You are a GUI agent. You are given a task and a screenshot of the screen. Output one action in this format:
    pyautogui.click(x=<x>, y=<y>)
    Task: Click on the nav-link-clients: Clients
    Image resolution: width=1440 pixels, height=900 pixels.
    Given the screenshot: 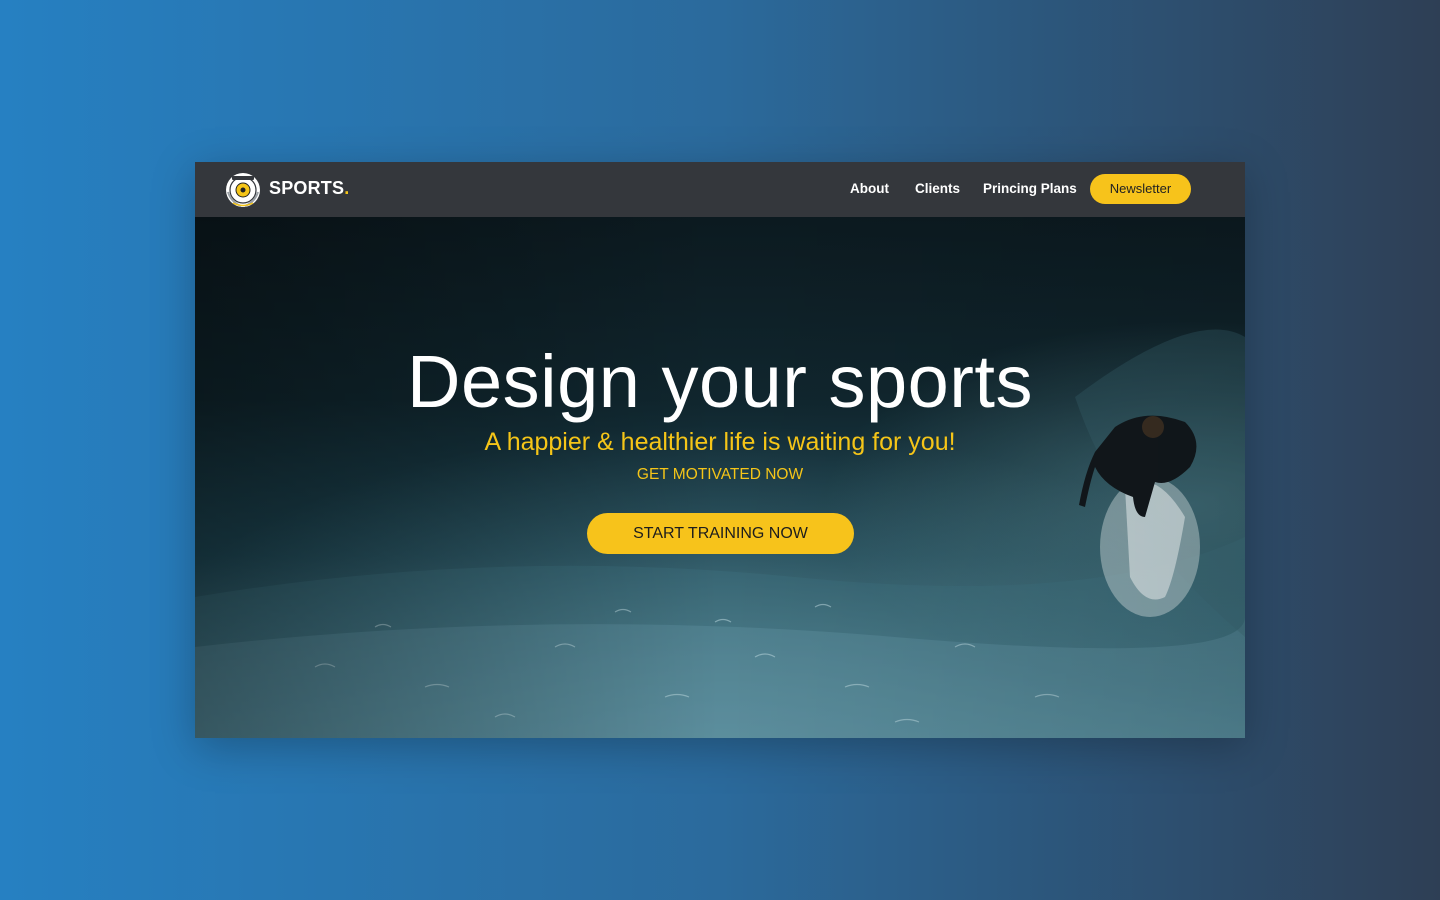 What is the action you would take?
    pyautogui.click(x=937, y=188)
    